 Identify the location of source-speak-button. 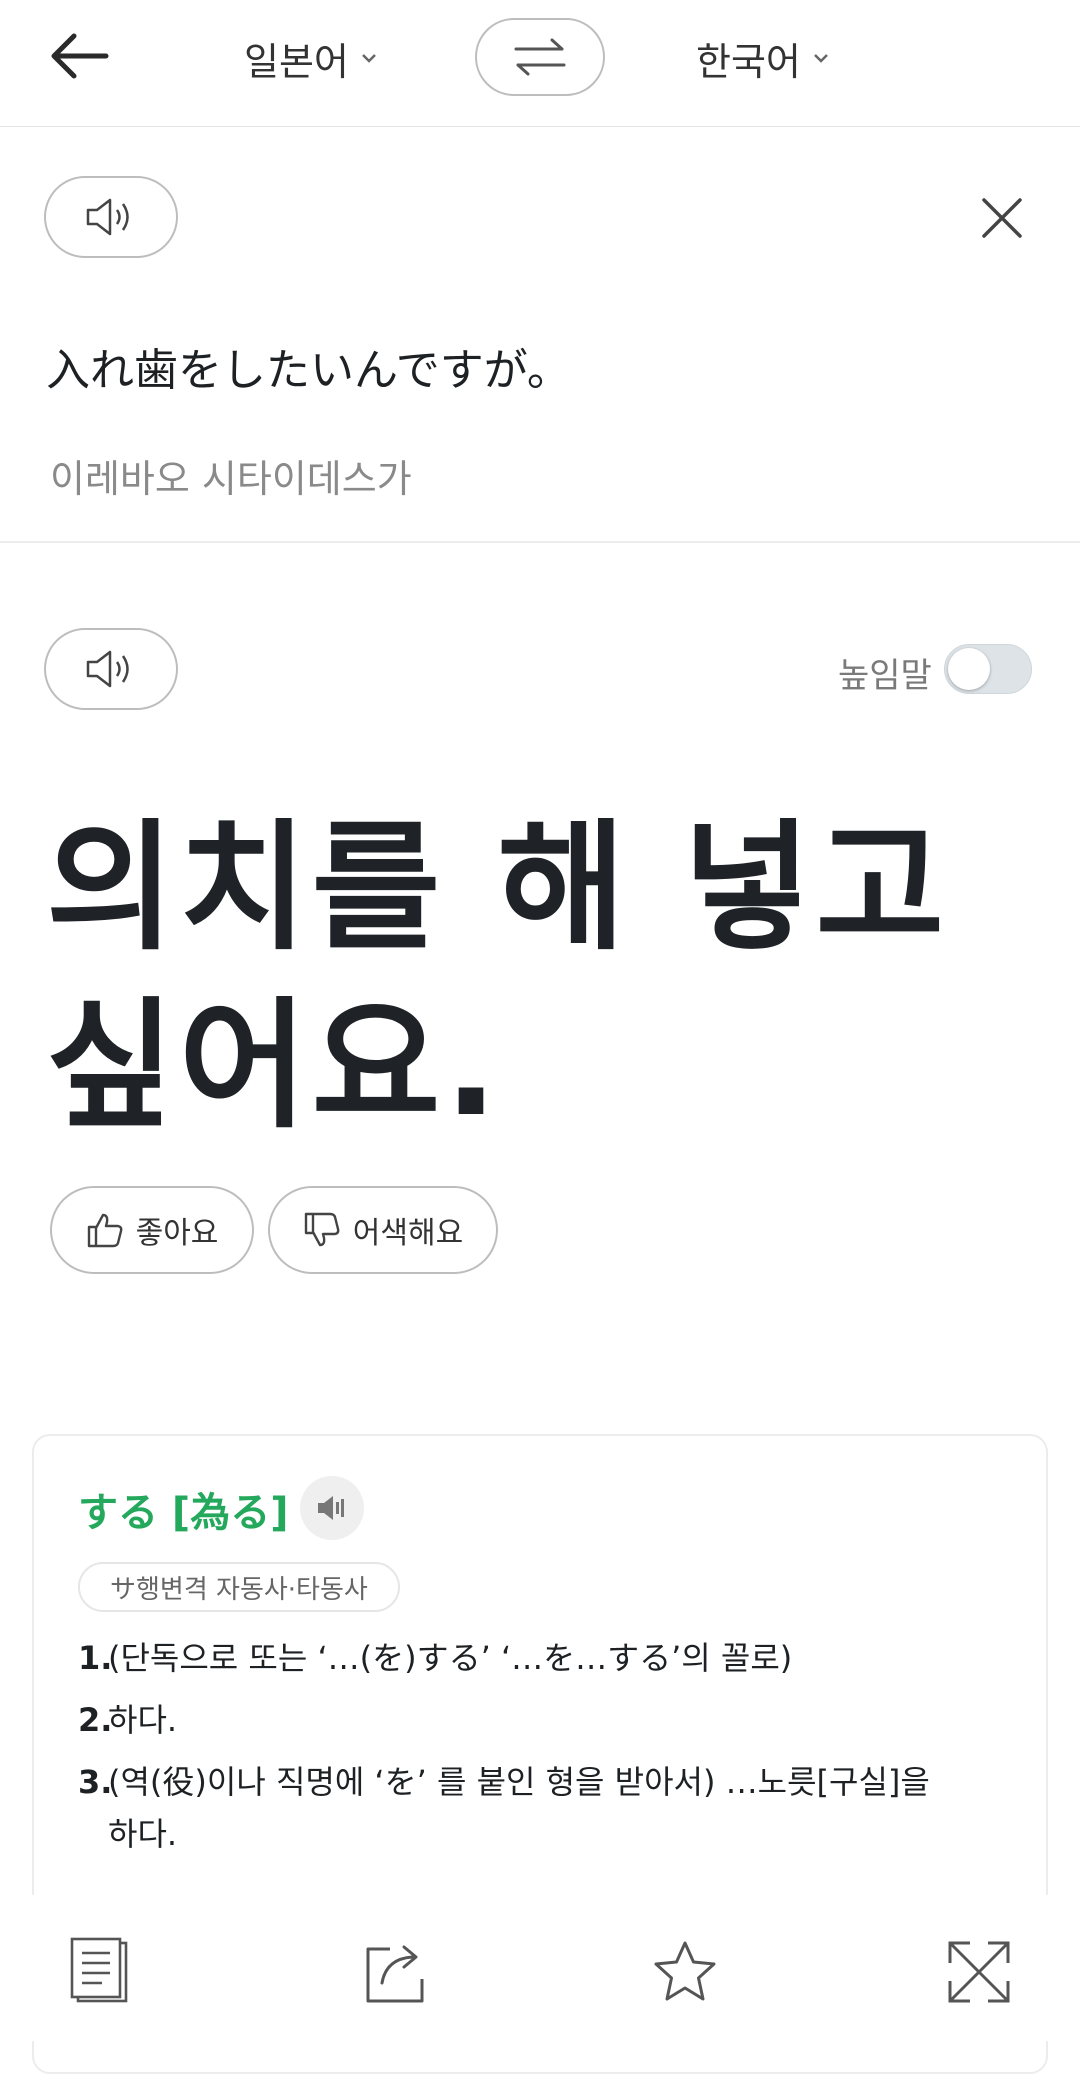
(111, 217).